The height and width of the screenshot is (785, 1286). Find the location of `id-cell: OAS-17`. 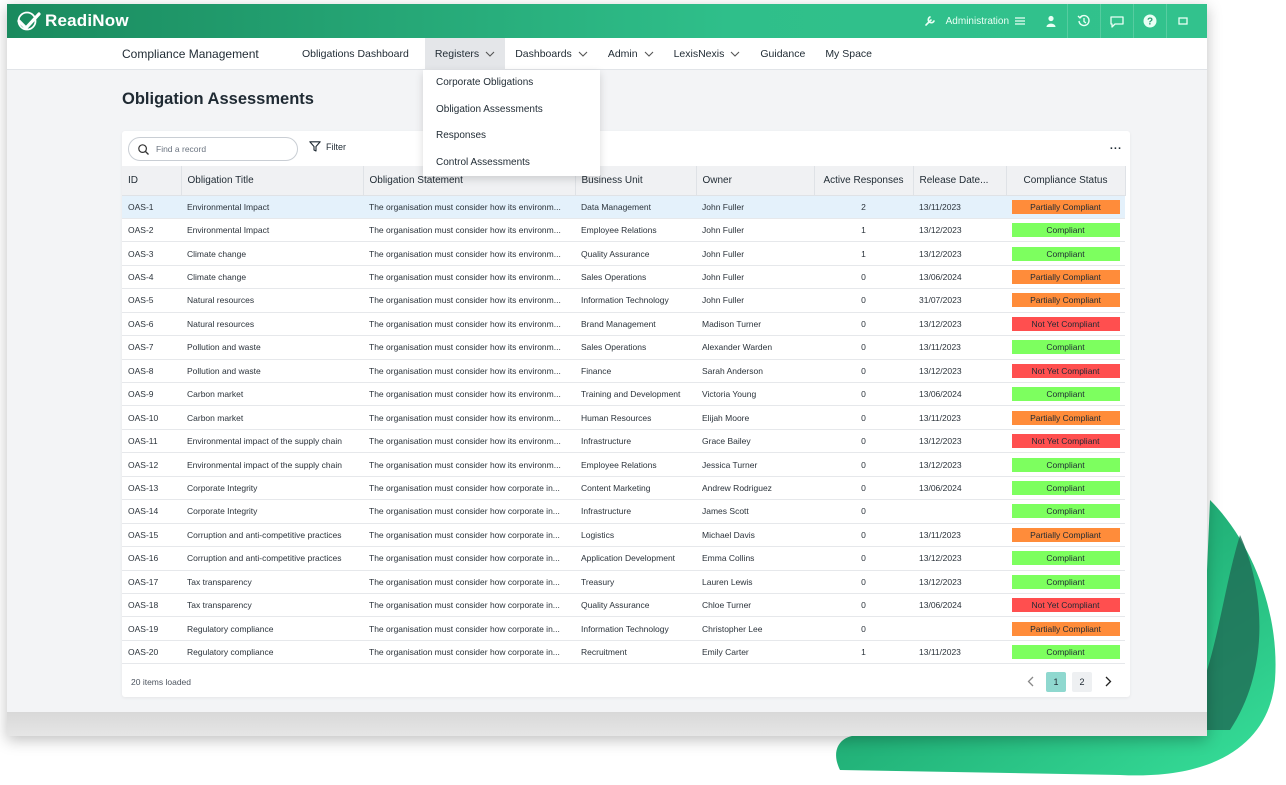

id-cell: OAS-17 is located at coordinates (151, 582).